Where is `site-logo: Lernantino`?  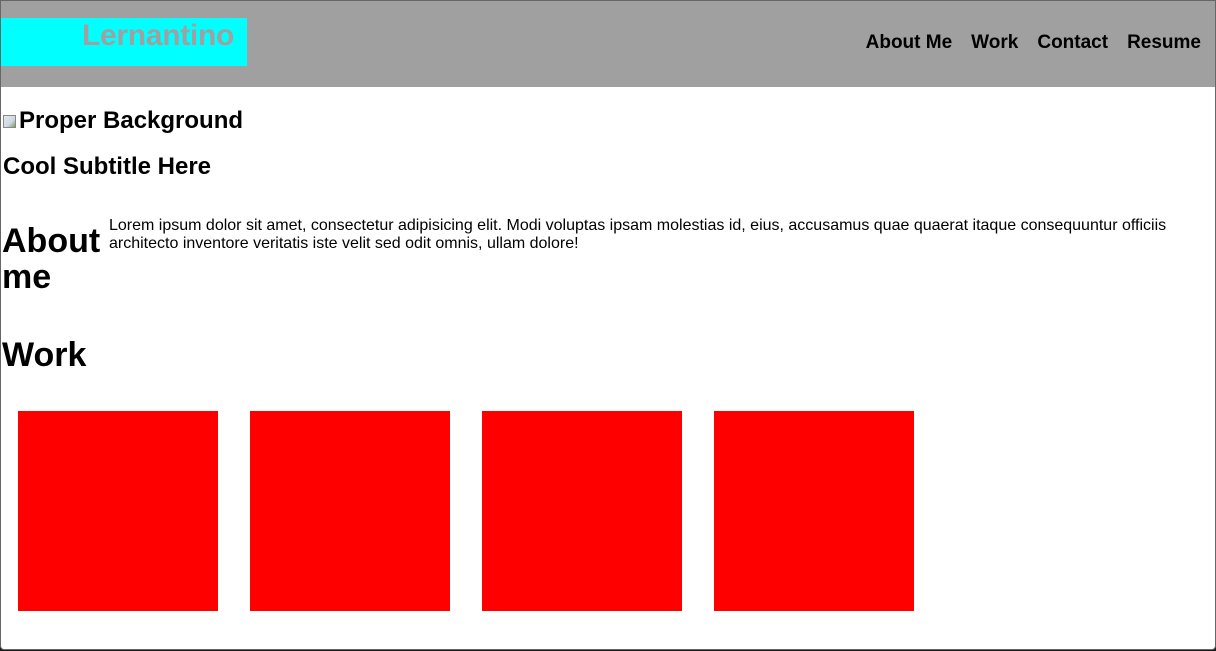 site-logo: Lernantino is located at coordinates (158, 36).